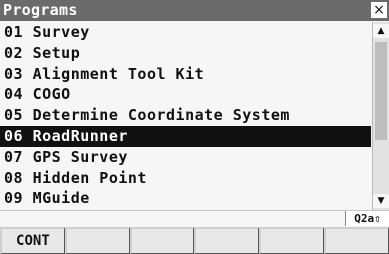 This screenshot has width=389, height=254. I want to click on function-key-bar: CONT, so click(194, 240).